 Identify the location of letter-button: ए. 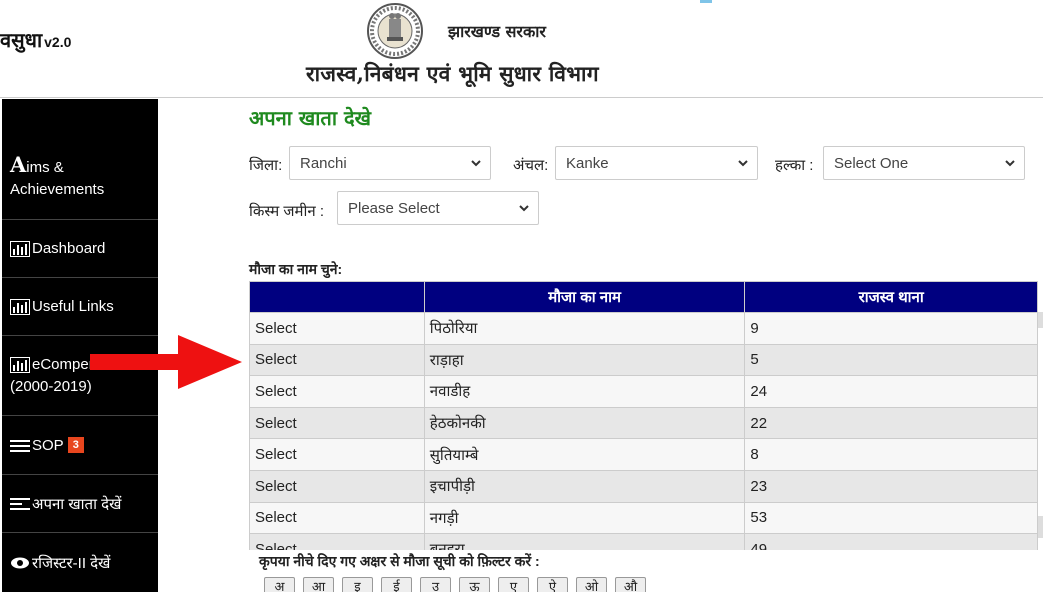
(513, 584).